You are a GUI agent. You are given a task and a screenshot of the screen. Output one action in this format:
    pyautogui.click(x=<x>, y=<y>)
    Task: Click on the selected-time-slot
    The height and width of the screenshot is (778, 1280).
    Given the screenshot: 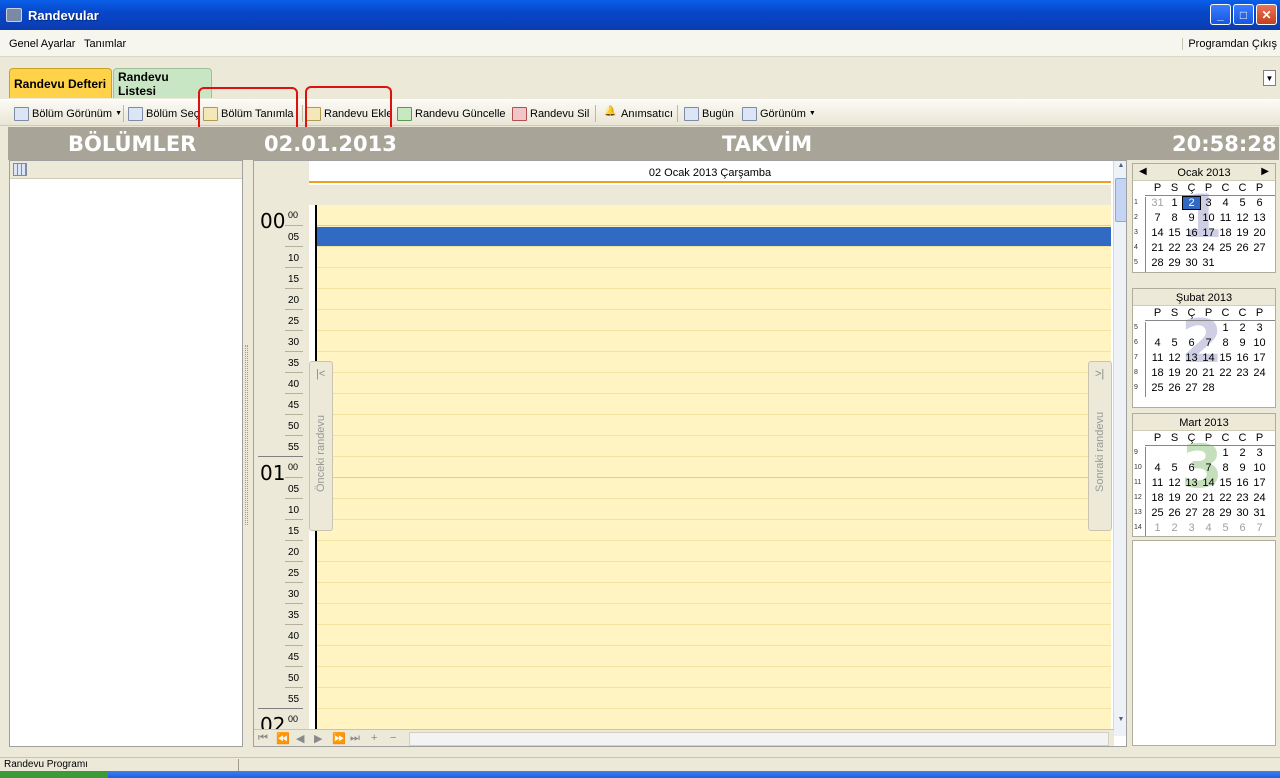 What is the action you would take?
    pyautogui.click(x=714, y=237)
    